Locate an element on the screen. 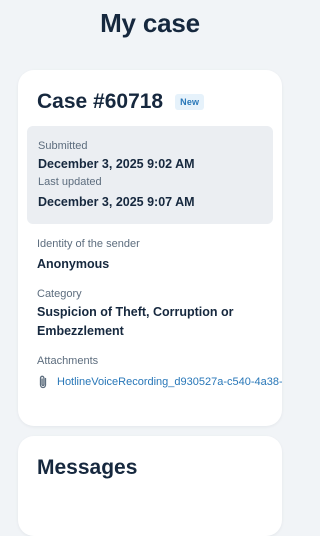 The width and height of the screenshot is (320, 536). paperclip-icon is located at coordinates (43, 382).